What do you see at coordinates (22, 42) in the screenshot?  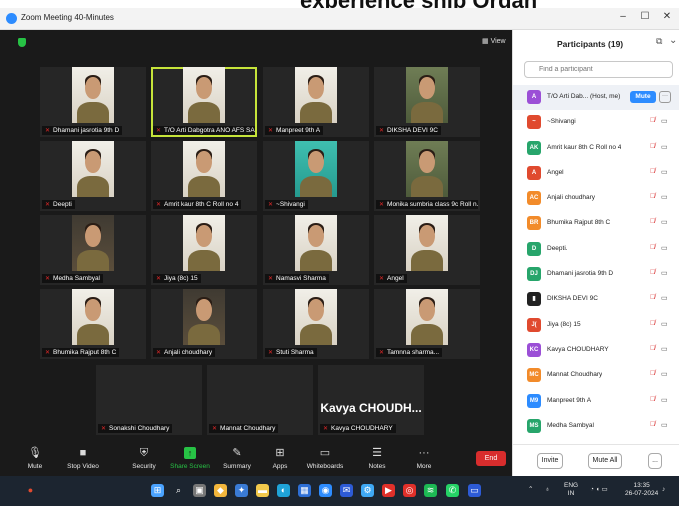 I see `encryption-shield-icon` at bounding box center [22, 42].